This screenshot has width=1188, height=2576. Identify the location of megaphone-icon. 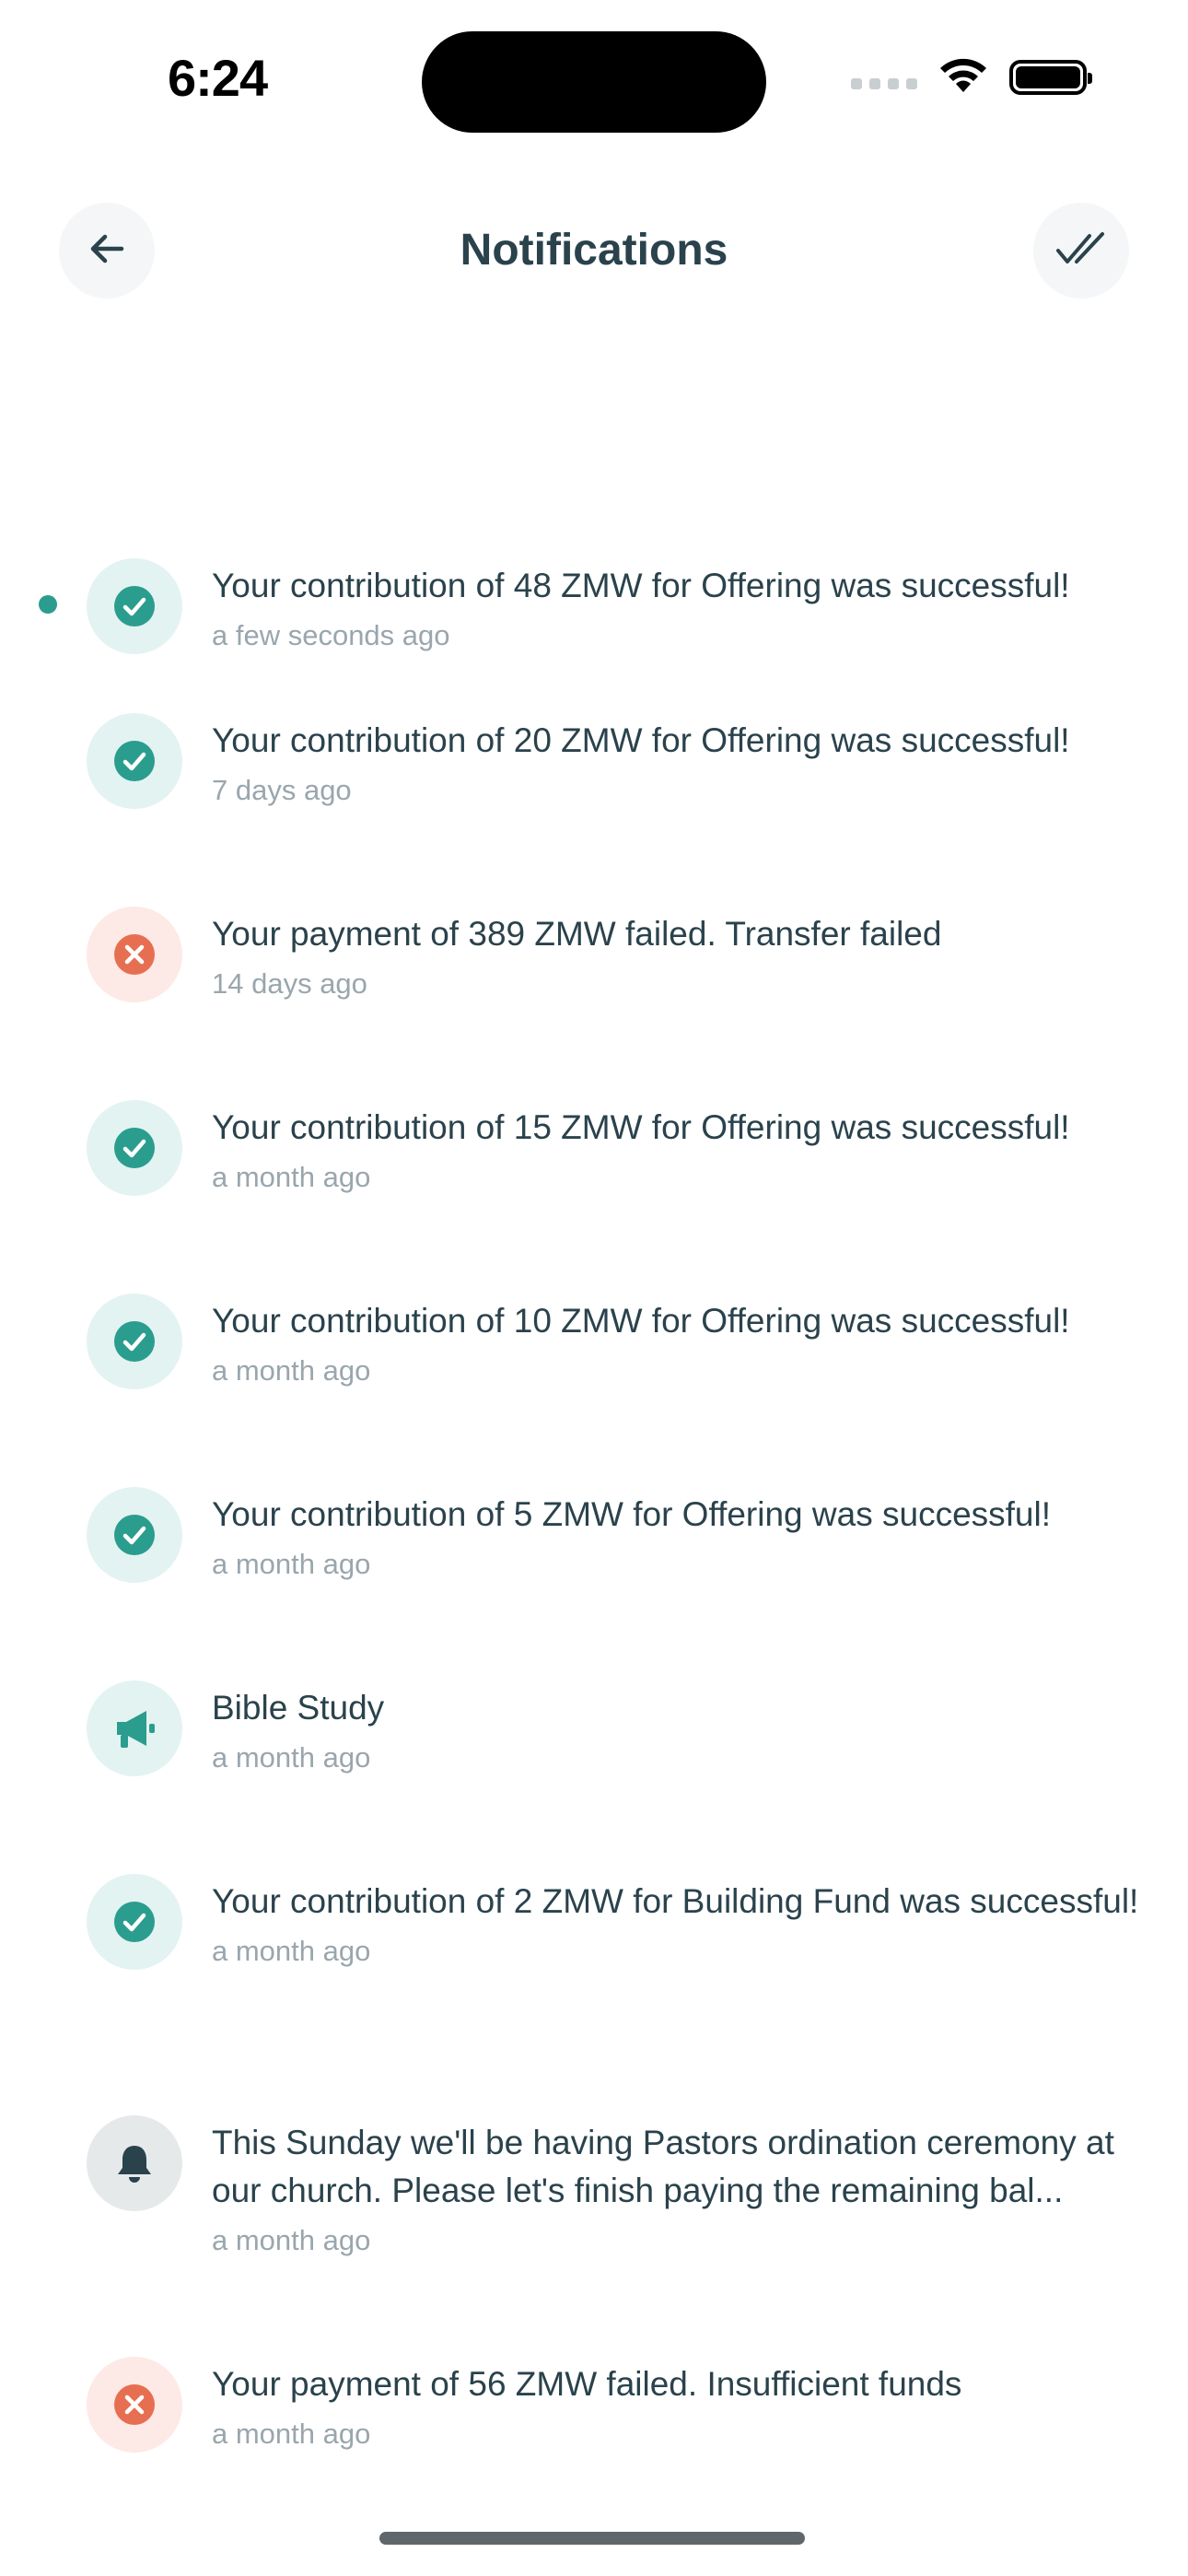
(134, 1728).